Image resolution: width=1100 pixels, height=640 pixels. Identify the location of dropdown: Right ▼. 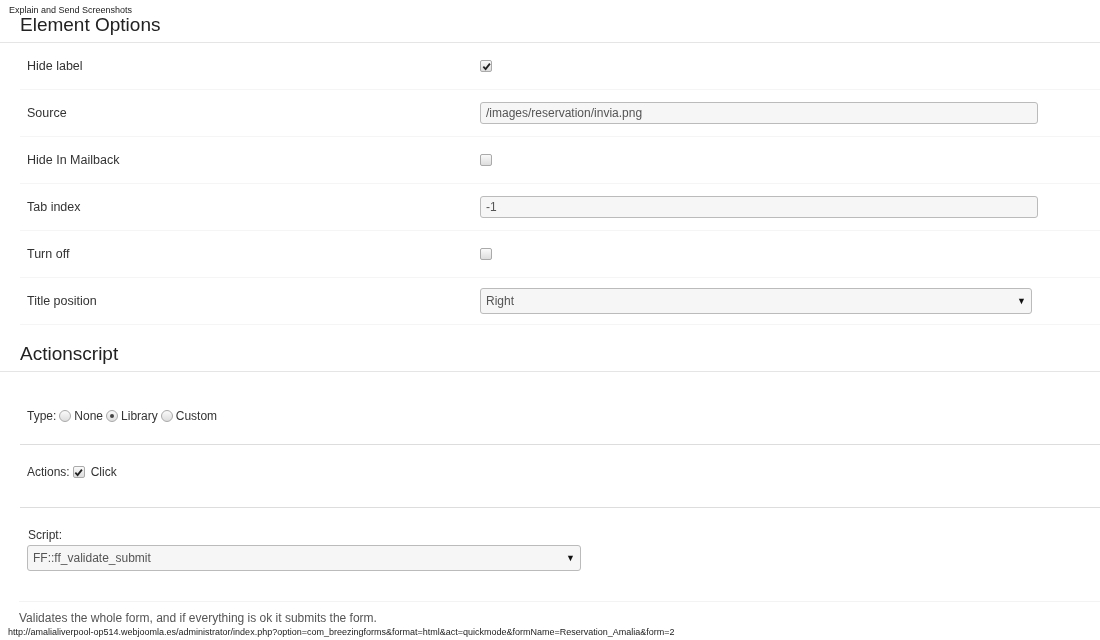
(756, 301).